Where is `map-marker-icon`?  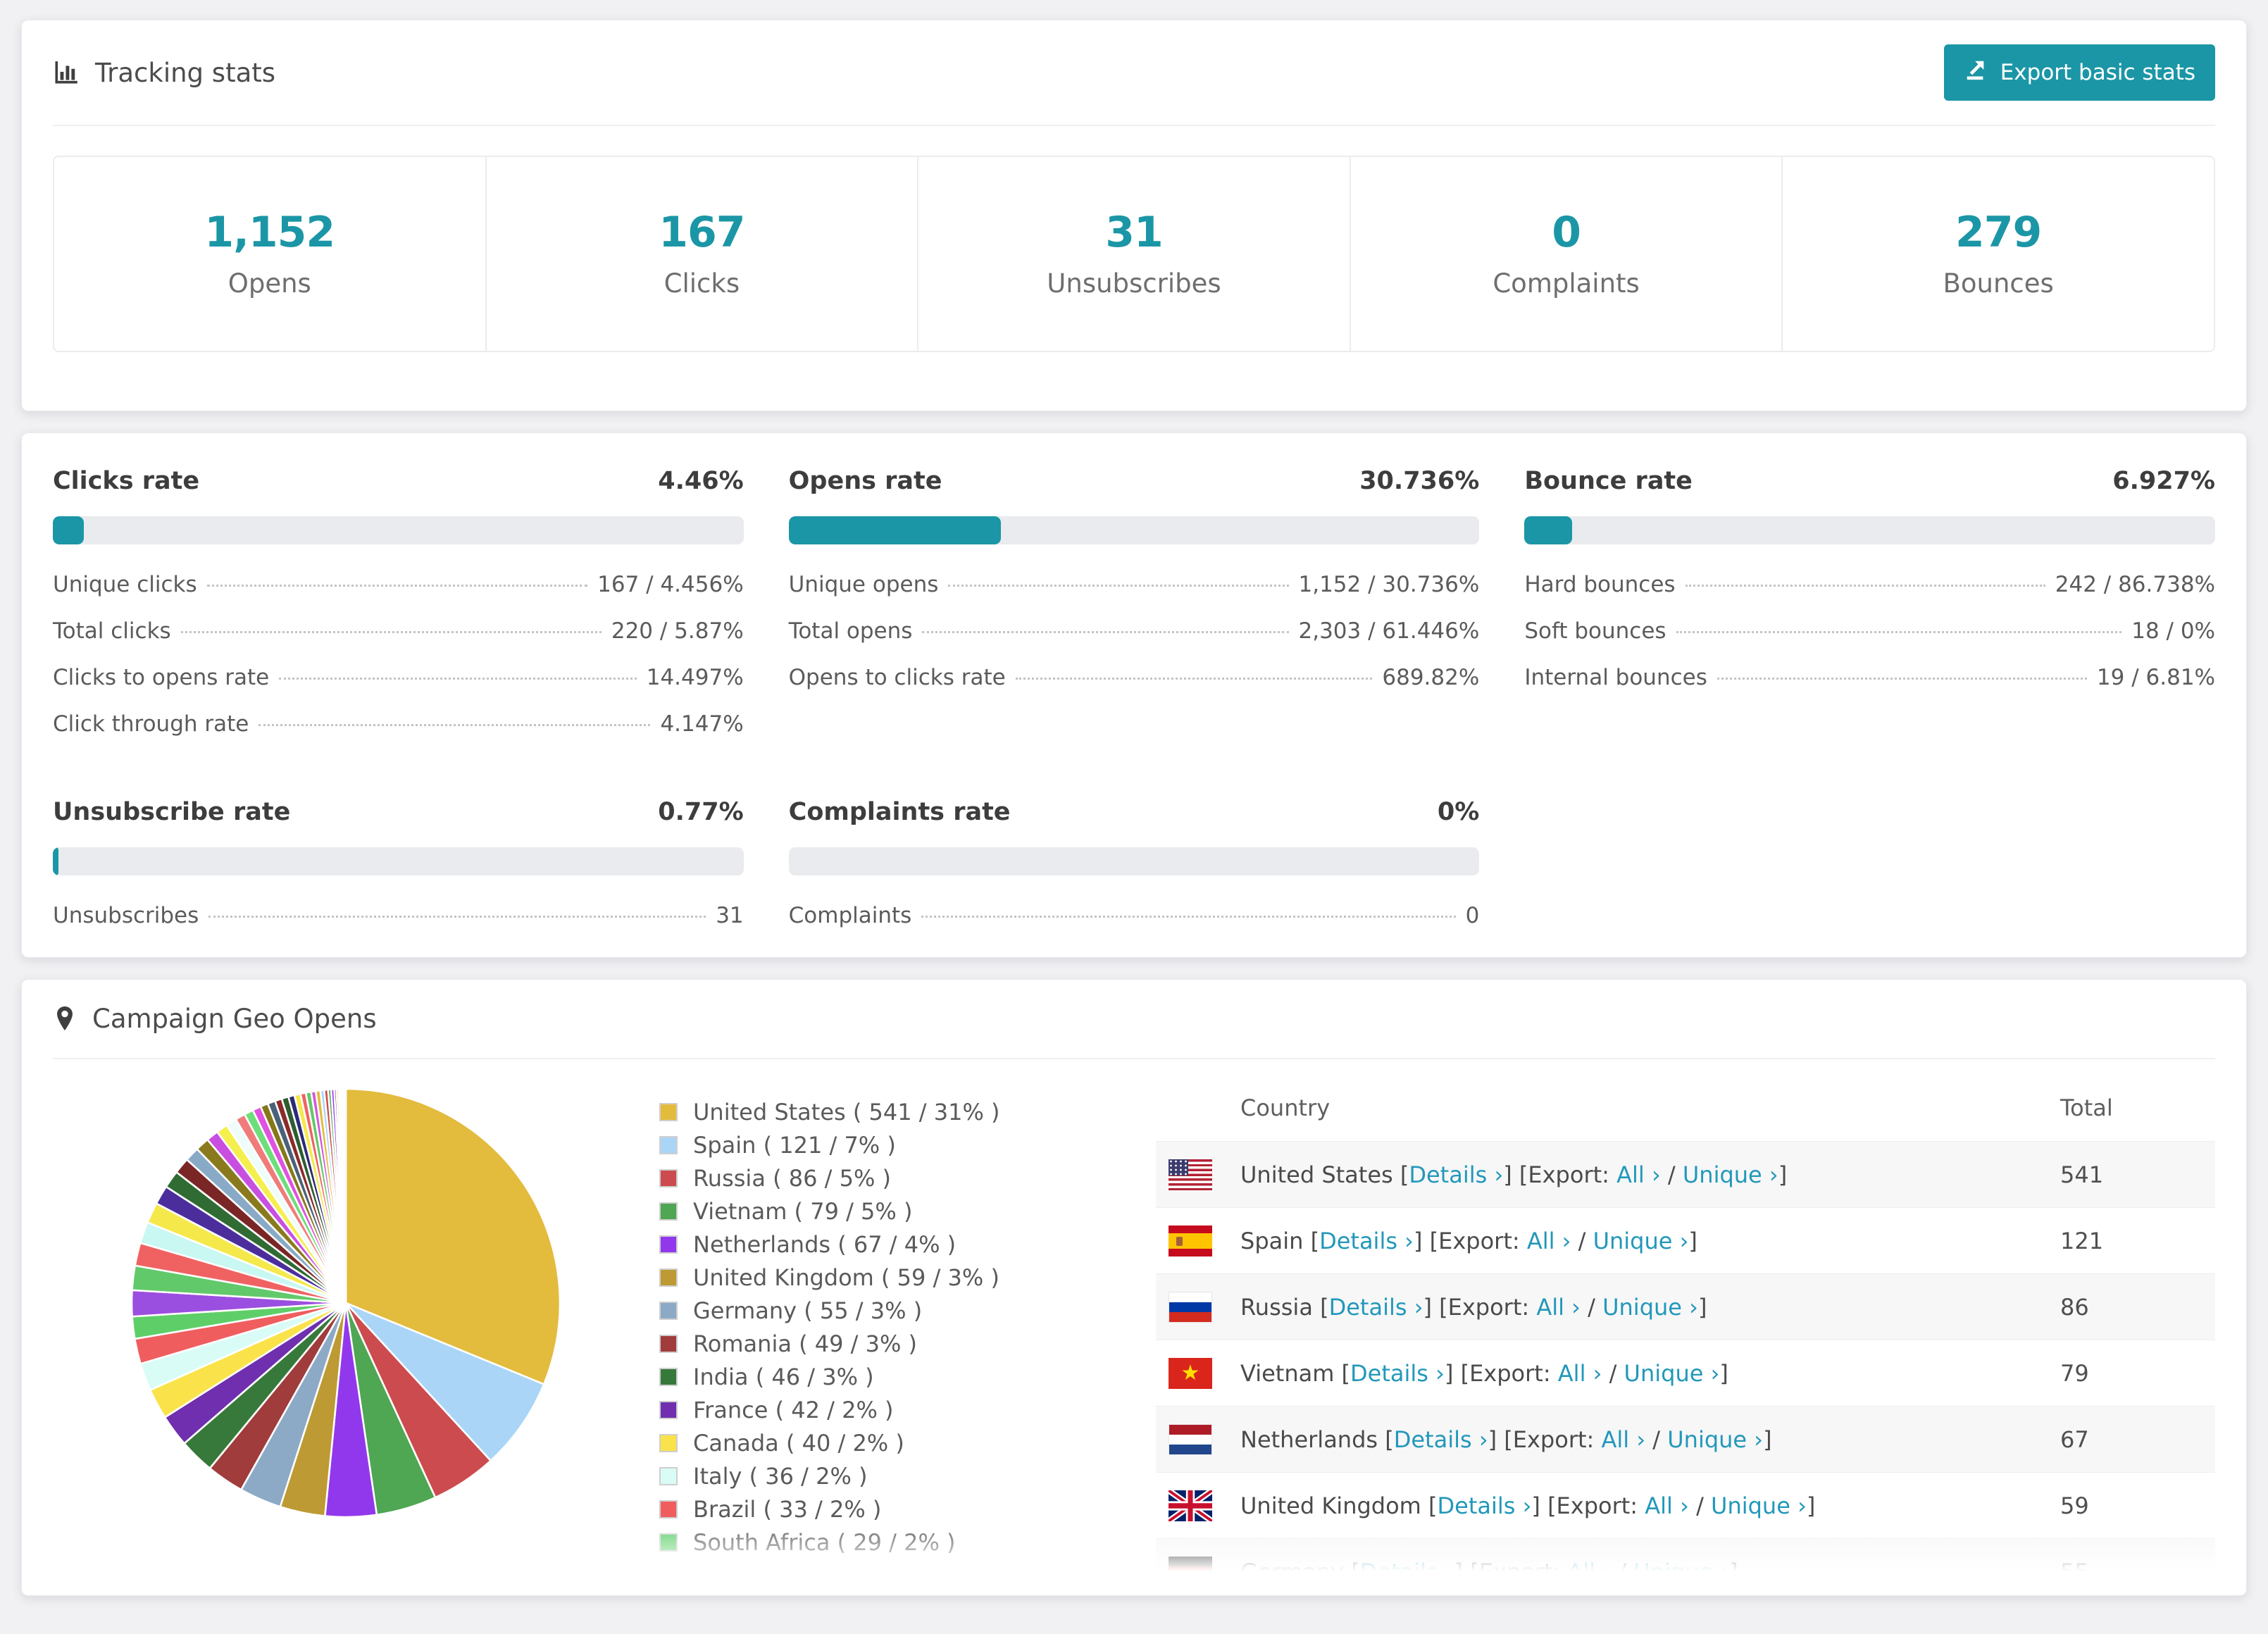
map-marker-icon is located at coordinates (65, 1019).